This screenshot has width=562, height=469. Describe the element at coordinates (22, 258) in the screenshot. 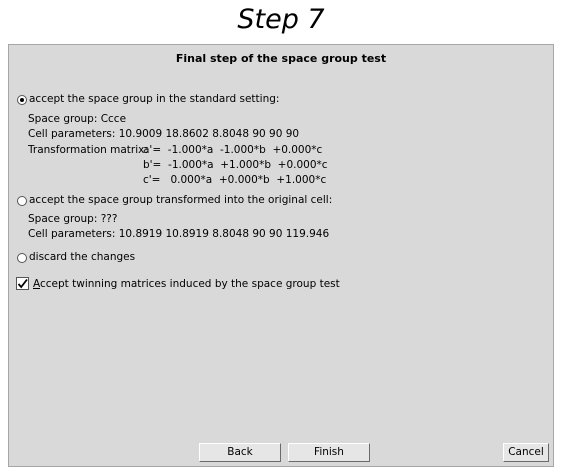

I see `radio-discard-changes` at that location.